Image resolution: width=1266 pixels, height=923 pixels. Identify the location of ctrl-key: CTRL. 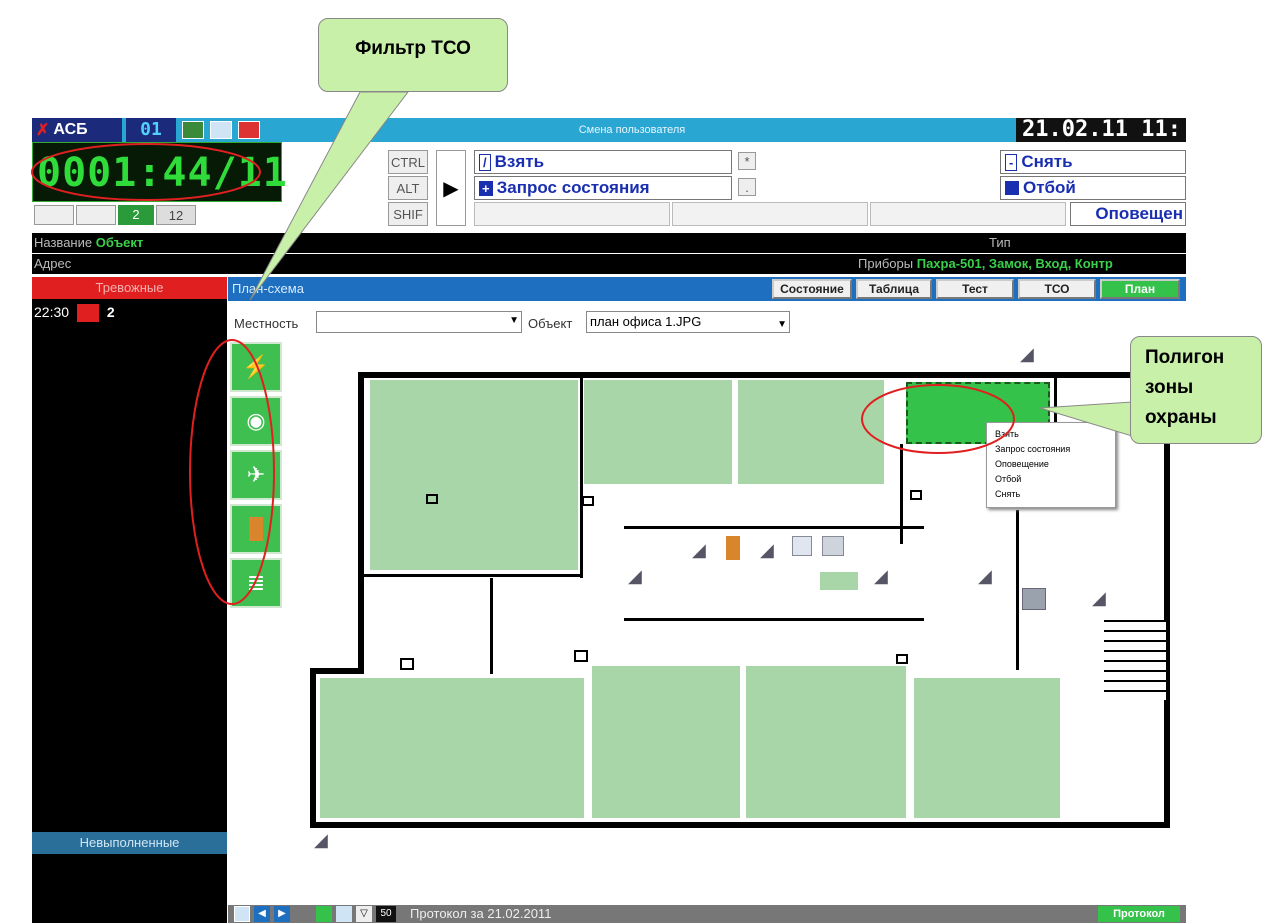
(408, 162).